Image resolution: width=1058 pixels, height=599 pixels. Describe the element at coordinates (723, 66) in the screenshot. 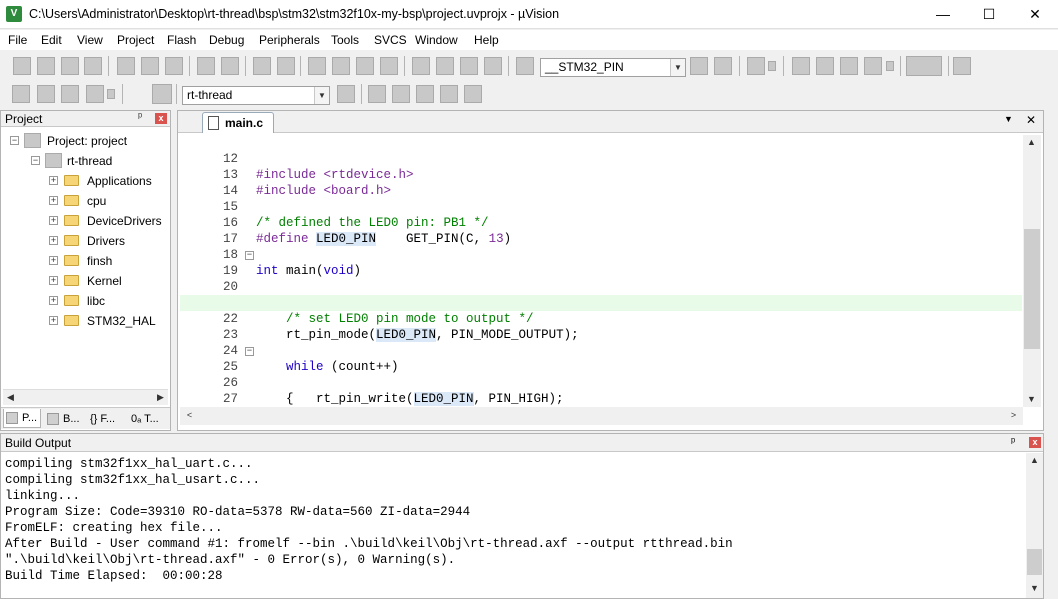

I see `incremental-find-icon` at that location.